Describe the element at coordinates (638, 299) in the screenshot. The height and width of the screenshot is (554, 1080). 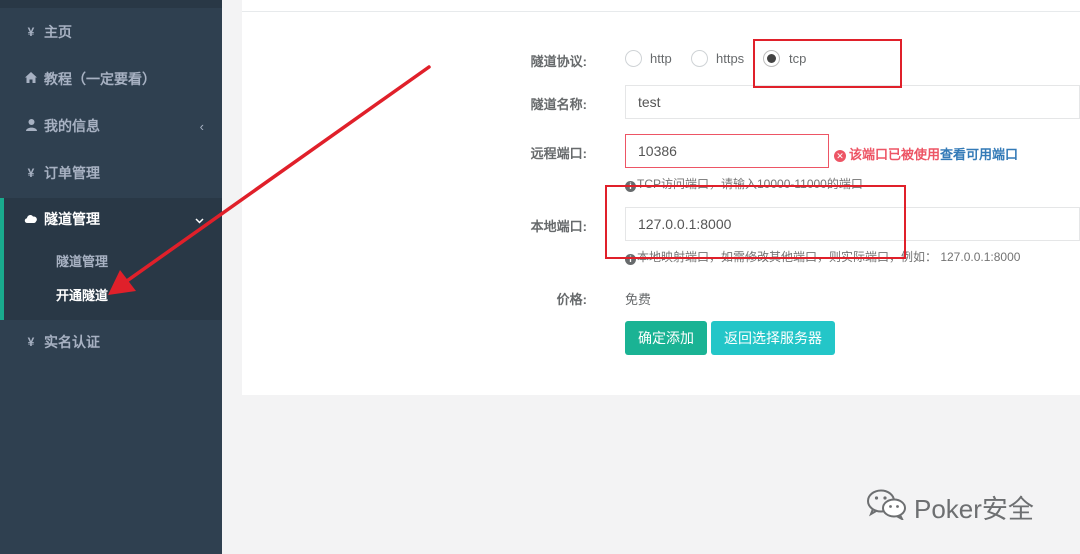
I see `price-value: 免费` at that location.